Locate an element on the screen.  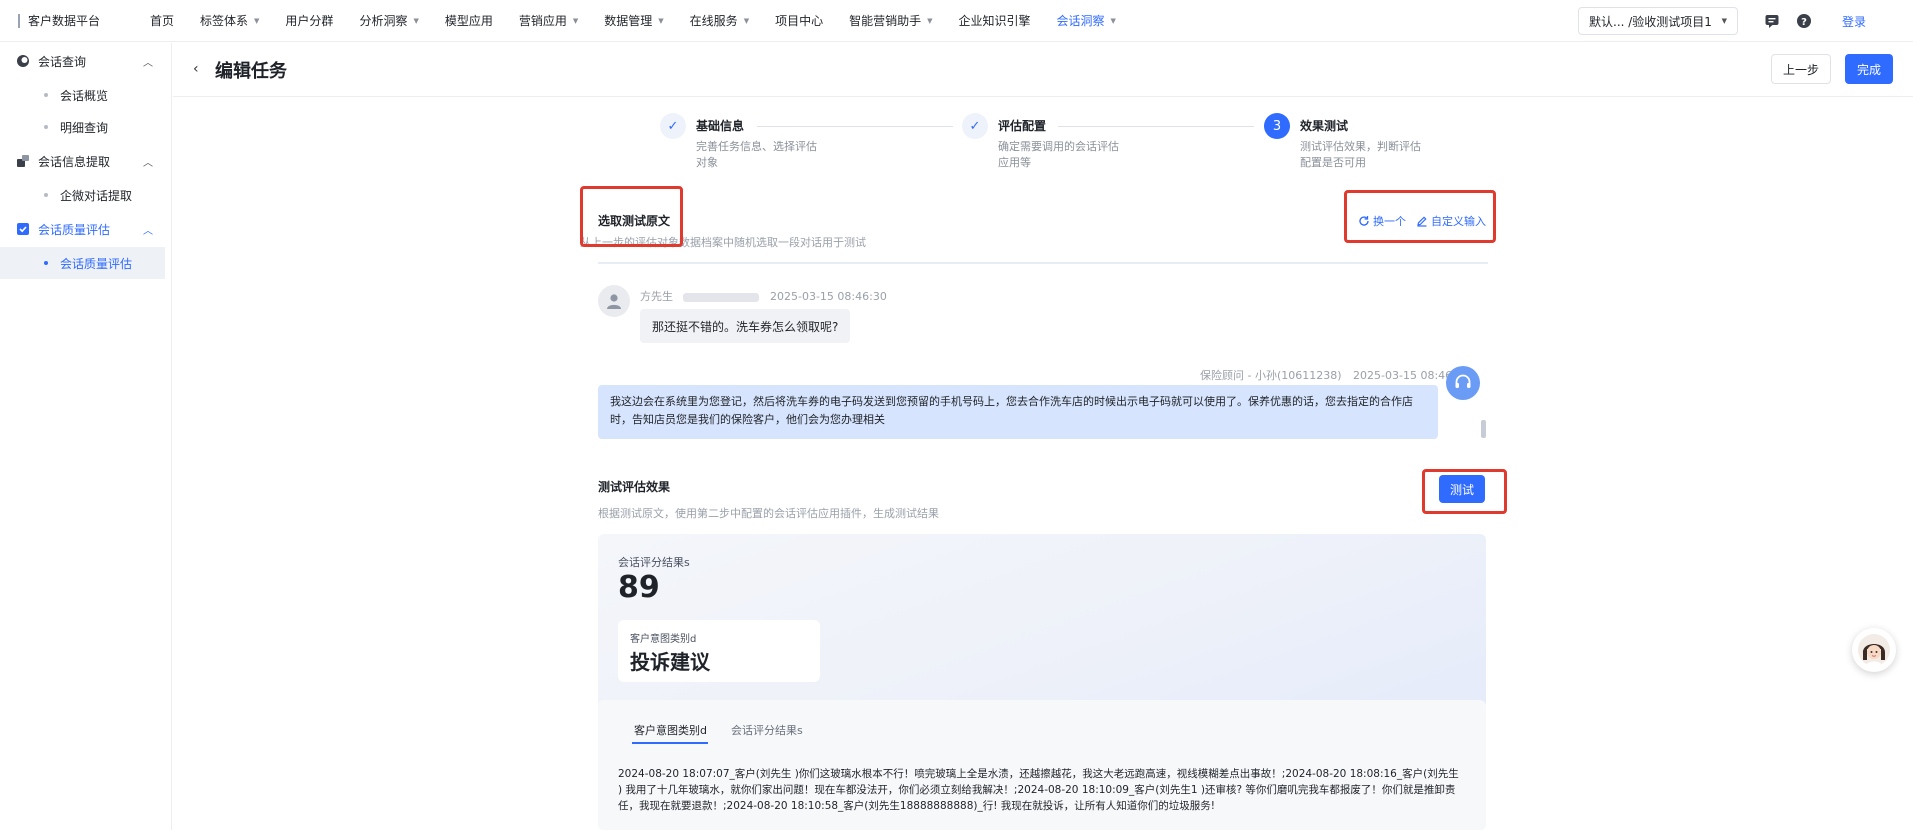
nav-item-label: 企业知识引擎 is located at coordinates (994, 21).